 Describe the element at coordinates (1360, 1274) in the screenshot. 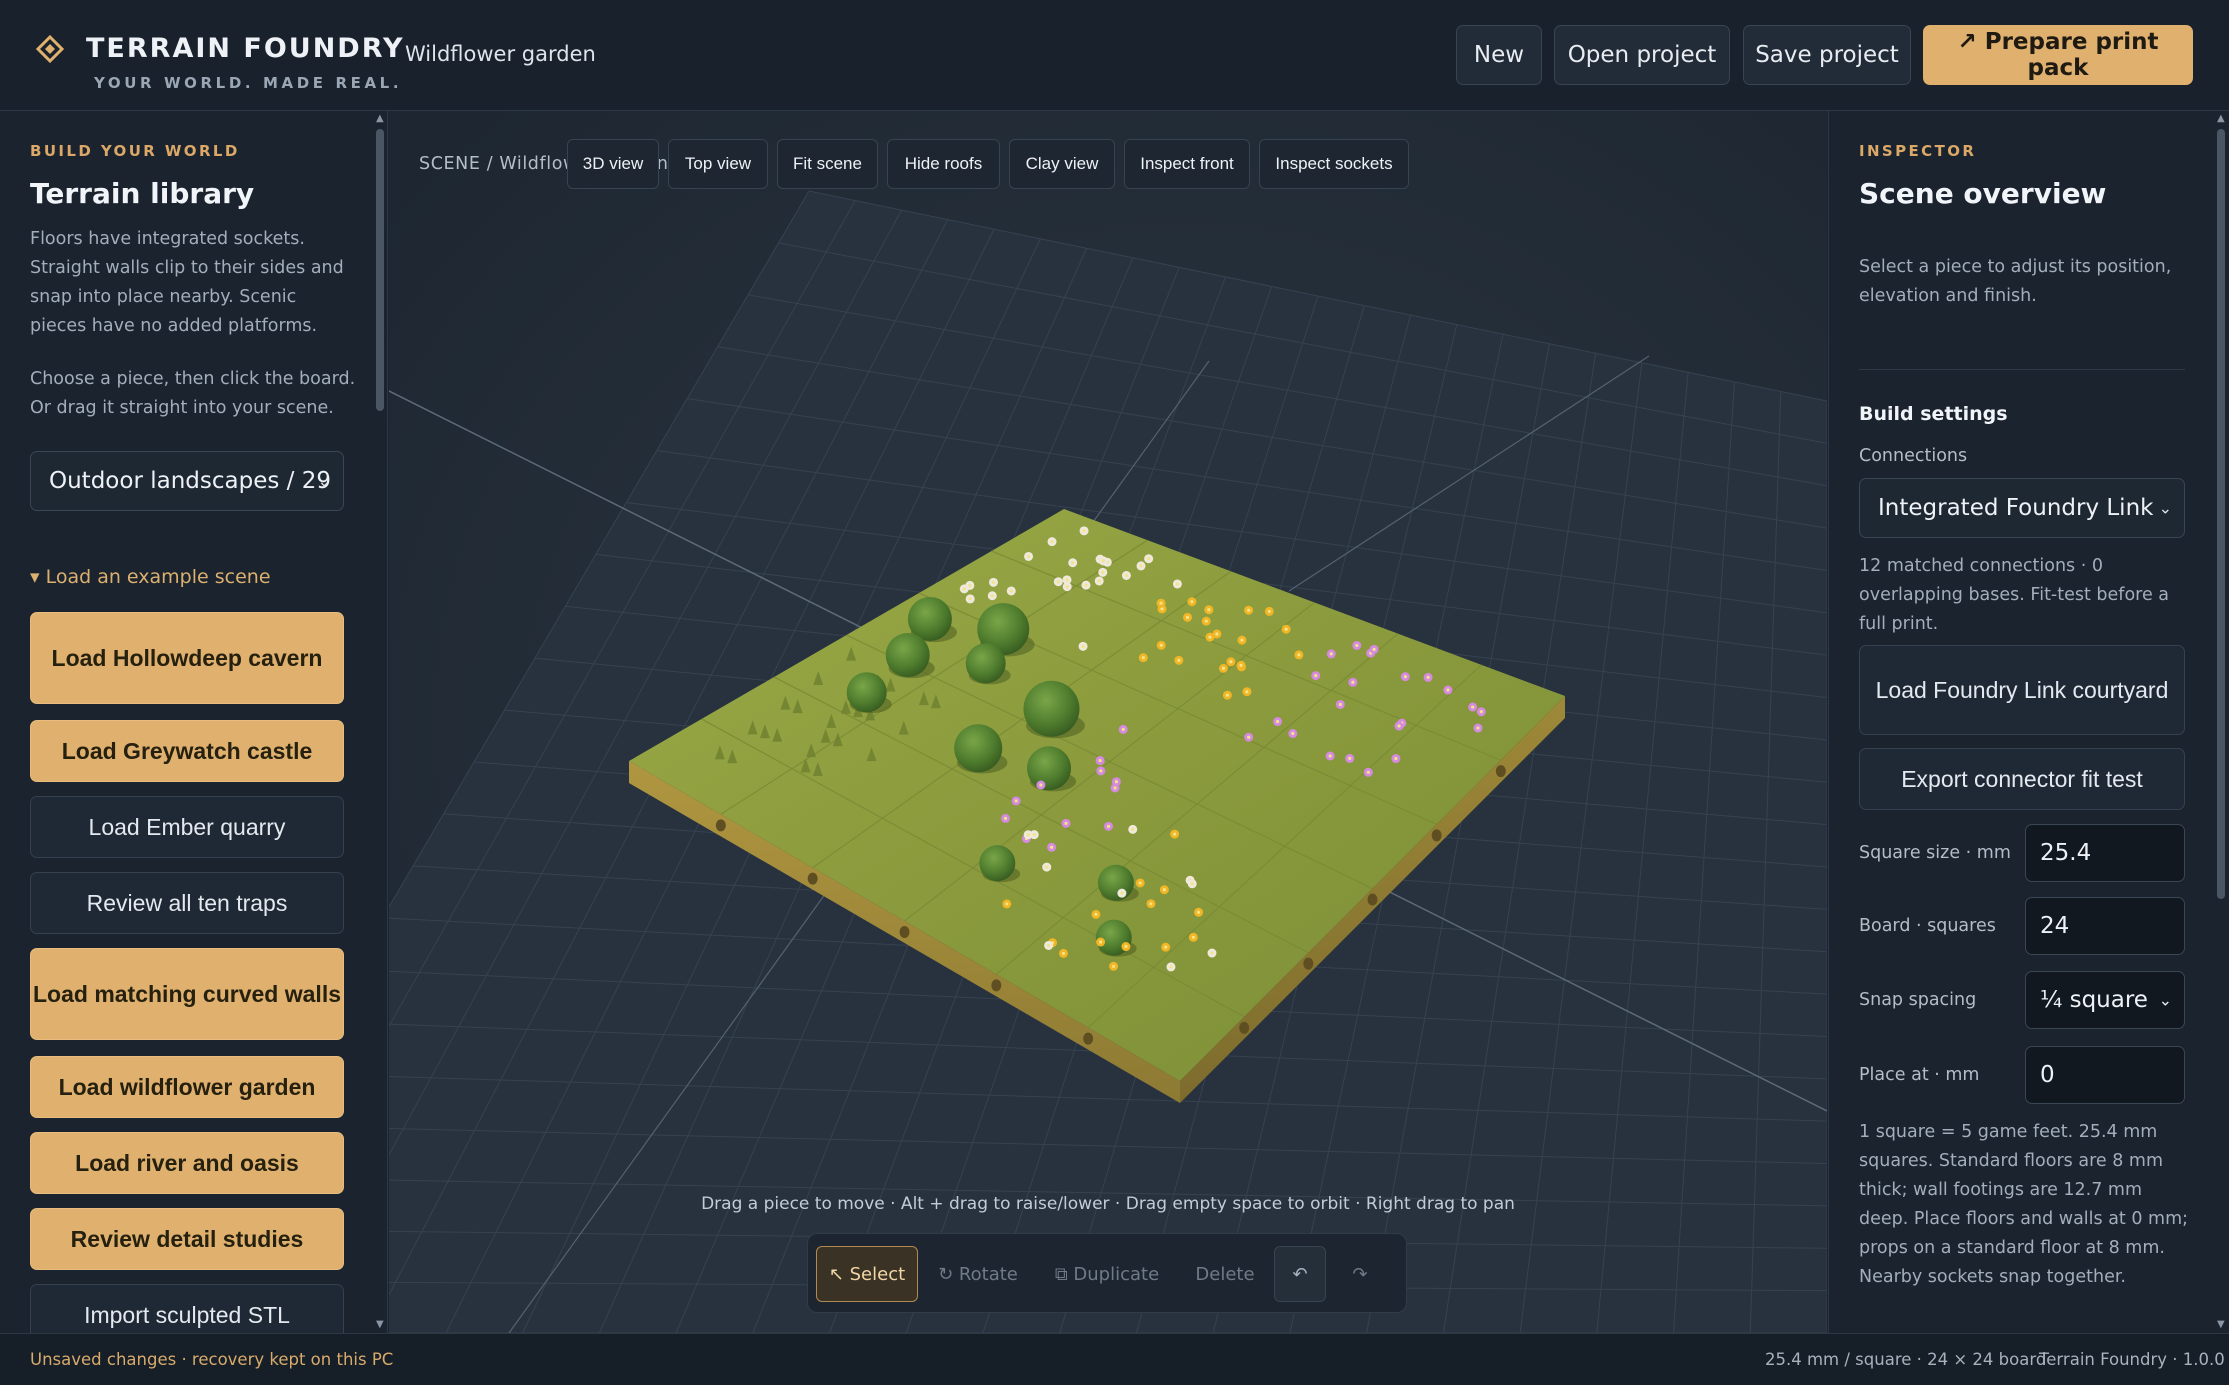

I see `redo-icon: ↷` at that location.